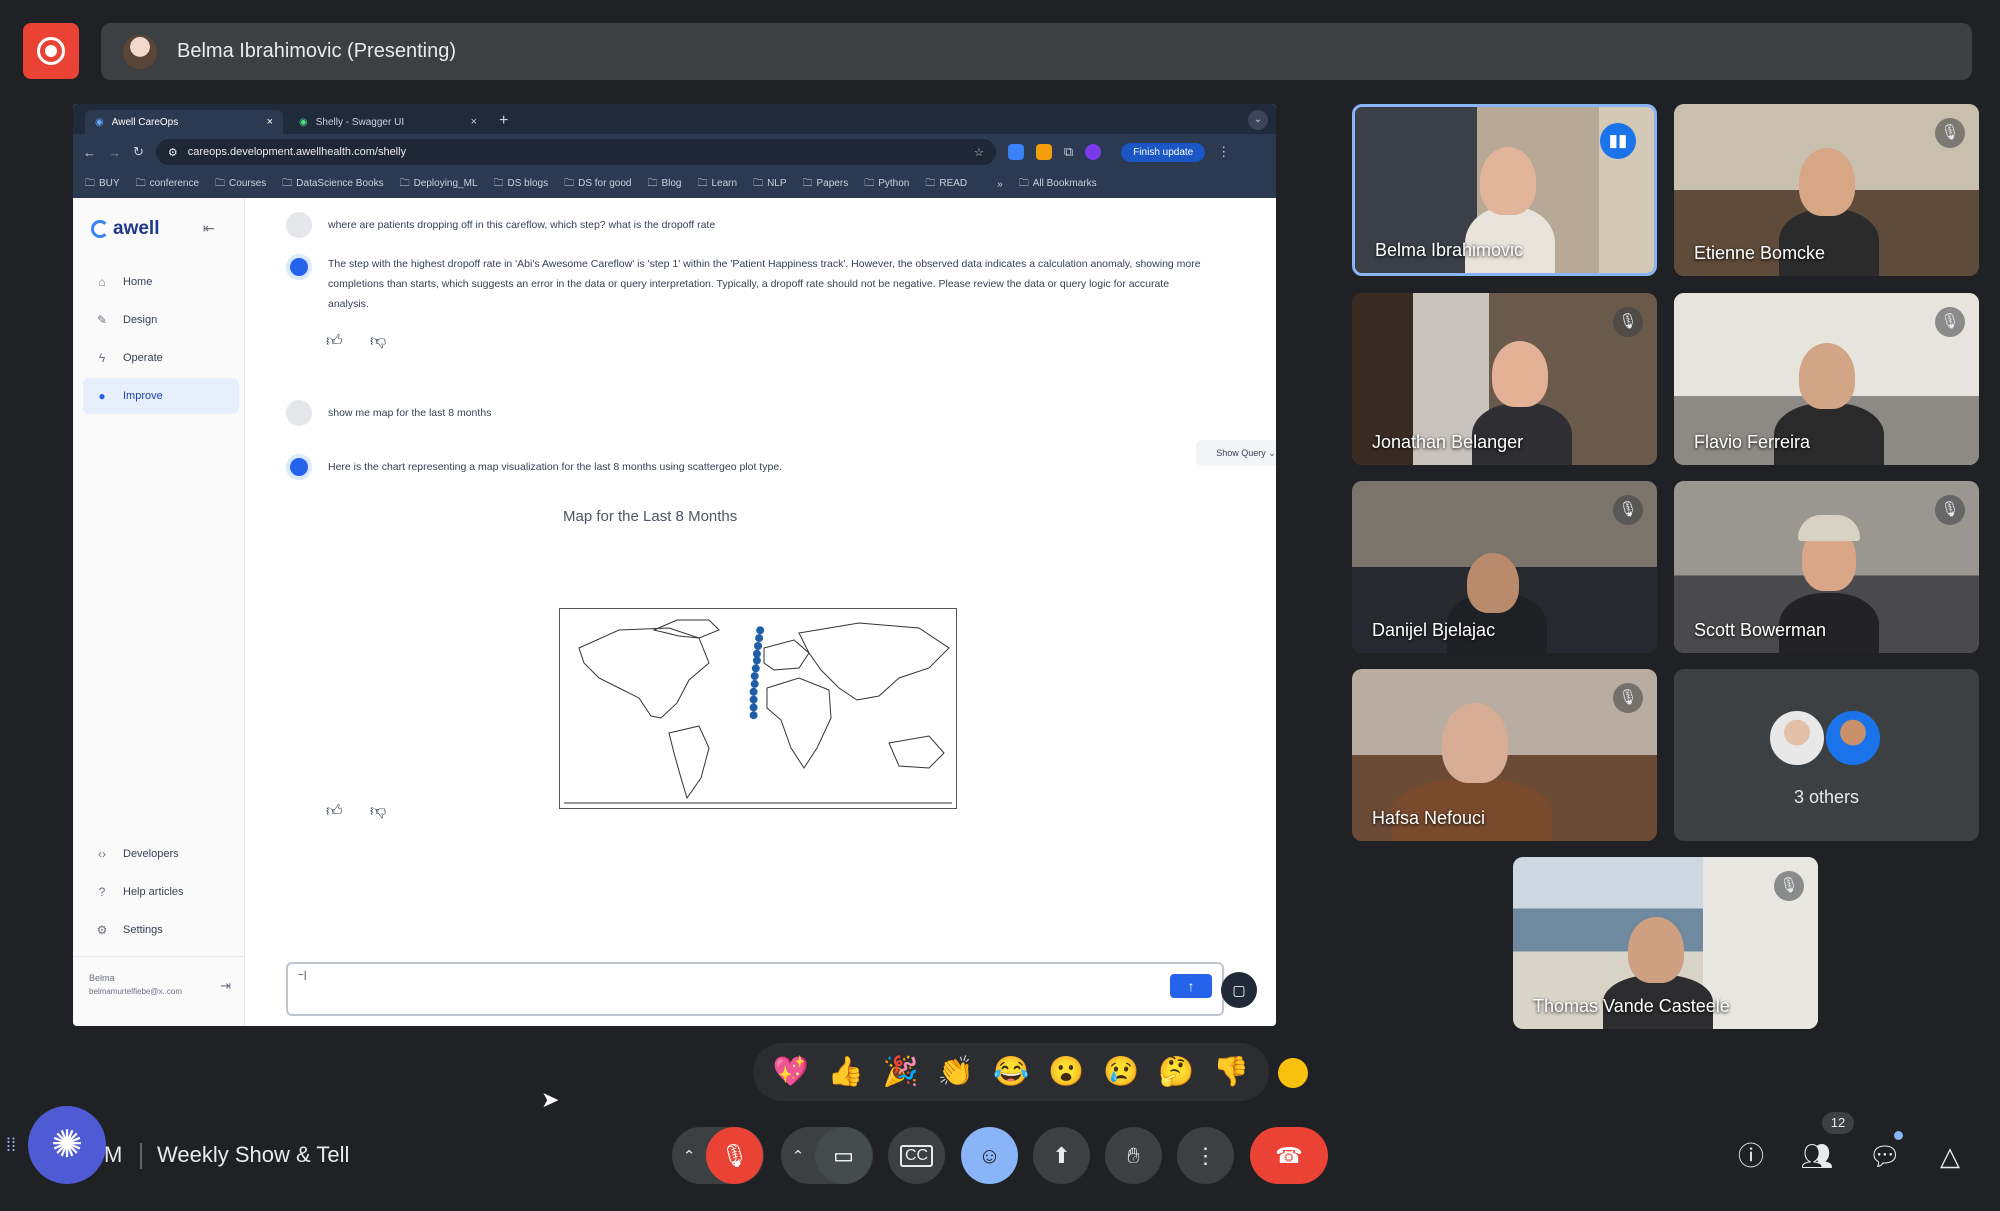 Image resolution: width=2000 pixels, height=1211 pixels. I want to click on gemini-button: ✺, so click(67, 1145).